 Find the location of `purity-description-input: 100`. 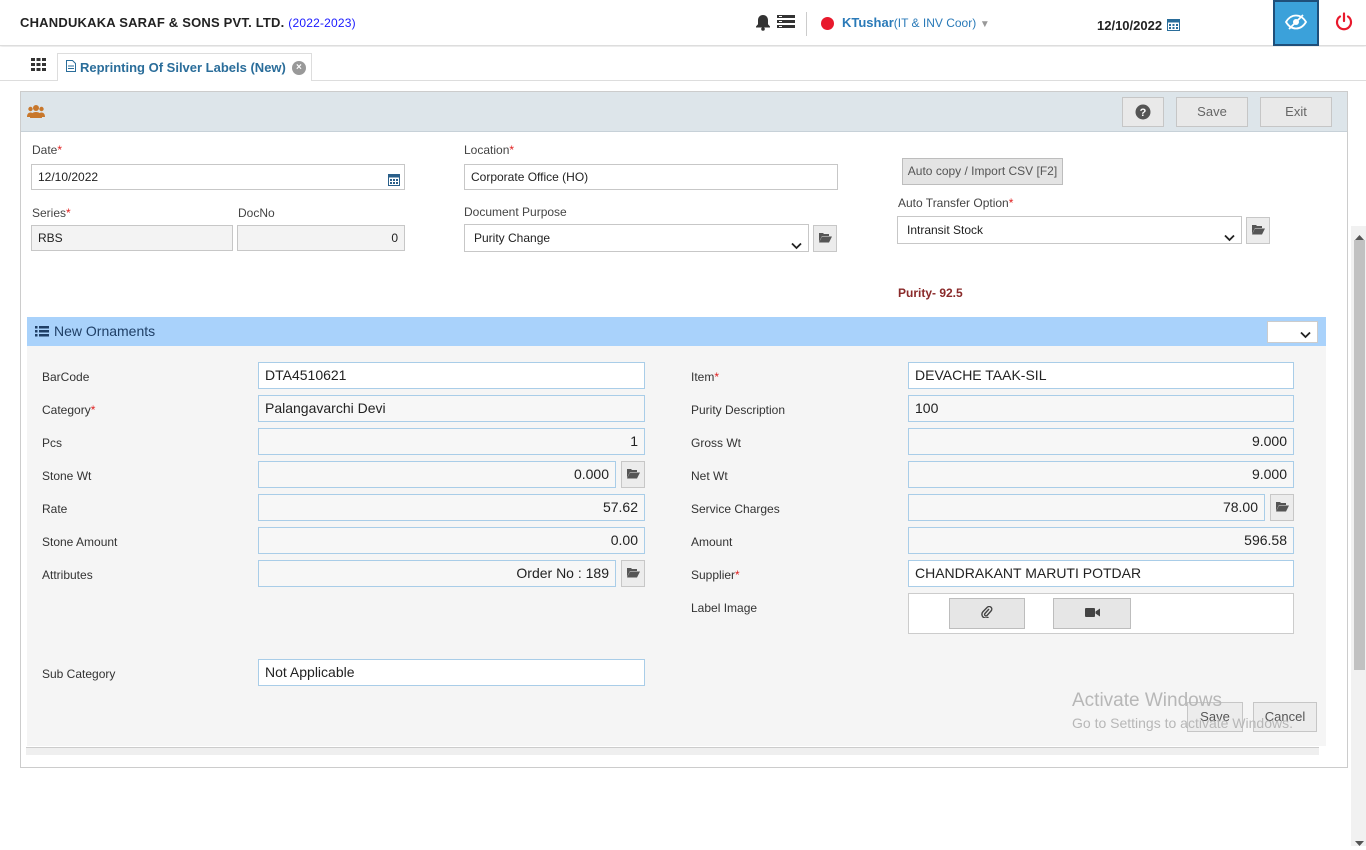

purity-description-input: 100 is located at coordinates (1101, 408).